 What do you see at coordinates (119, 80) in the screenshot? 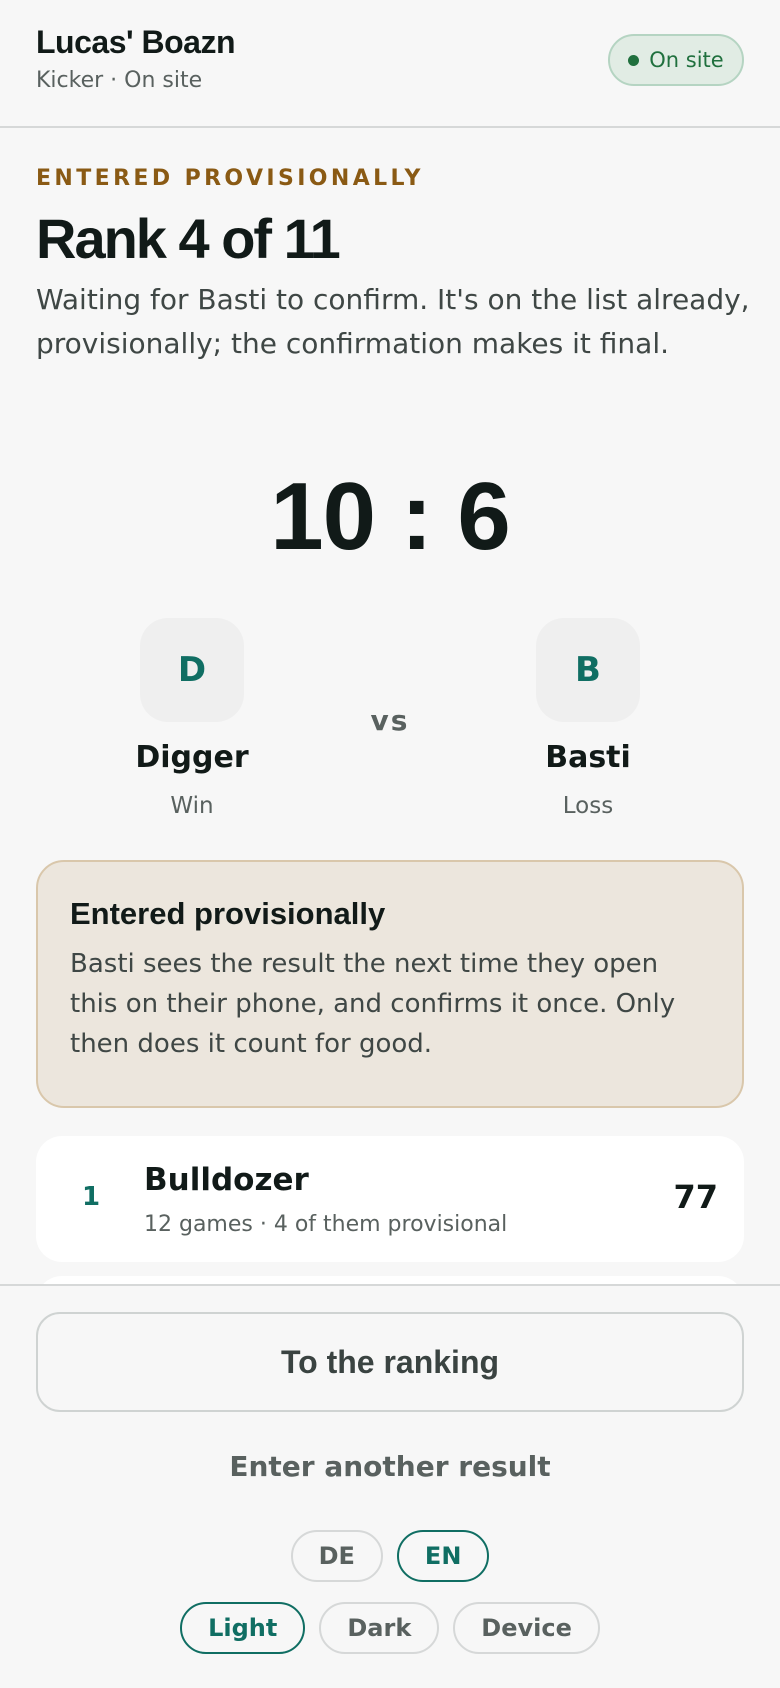
I see `venue-subtitle: Kicker · On site` at bounding box center [119, 80].